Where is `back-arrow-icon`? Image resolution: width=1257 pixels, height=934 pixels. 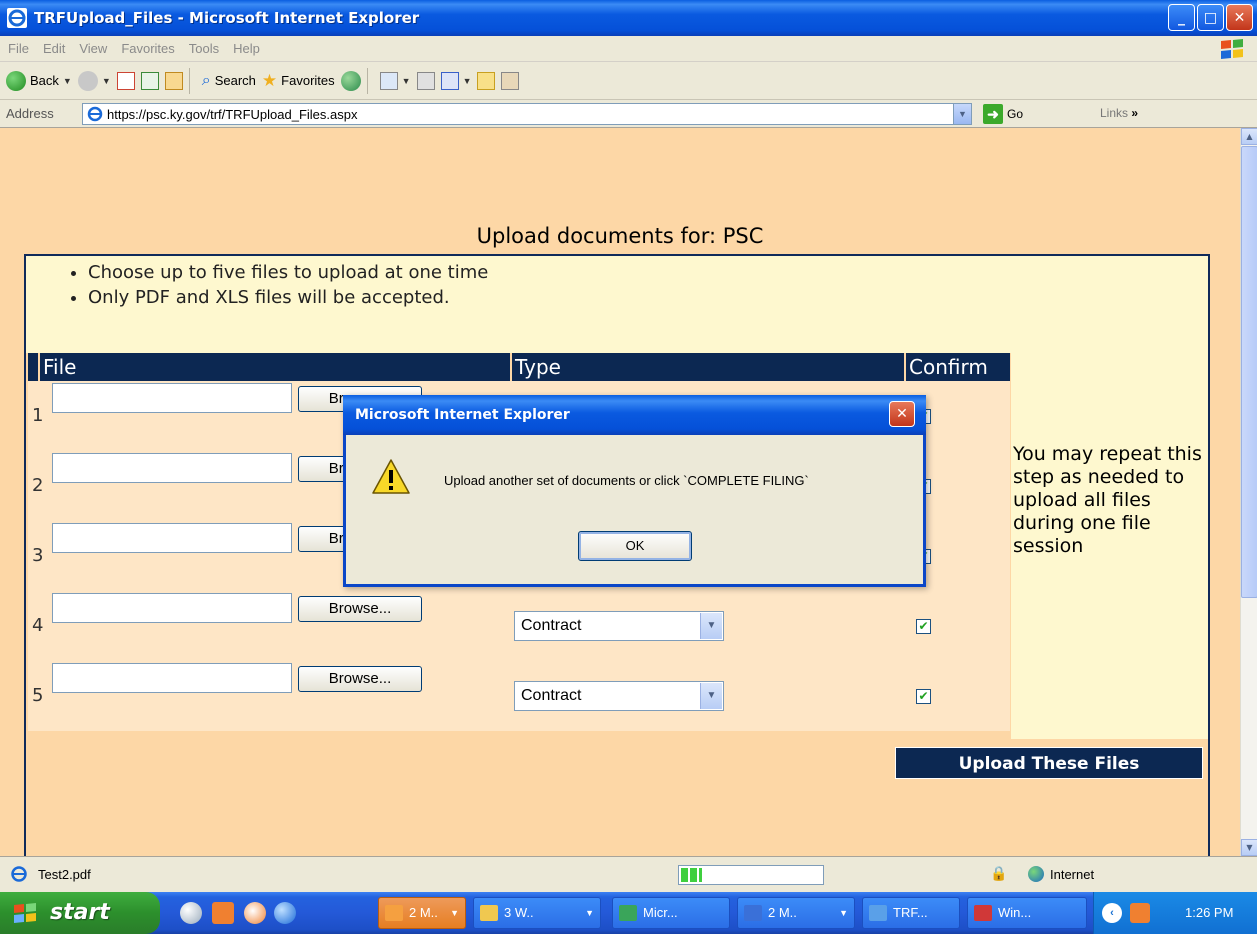
back-arrow-icon is located at coordinates (16, 80).